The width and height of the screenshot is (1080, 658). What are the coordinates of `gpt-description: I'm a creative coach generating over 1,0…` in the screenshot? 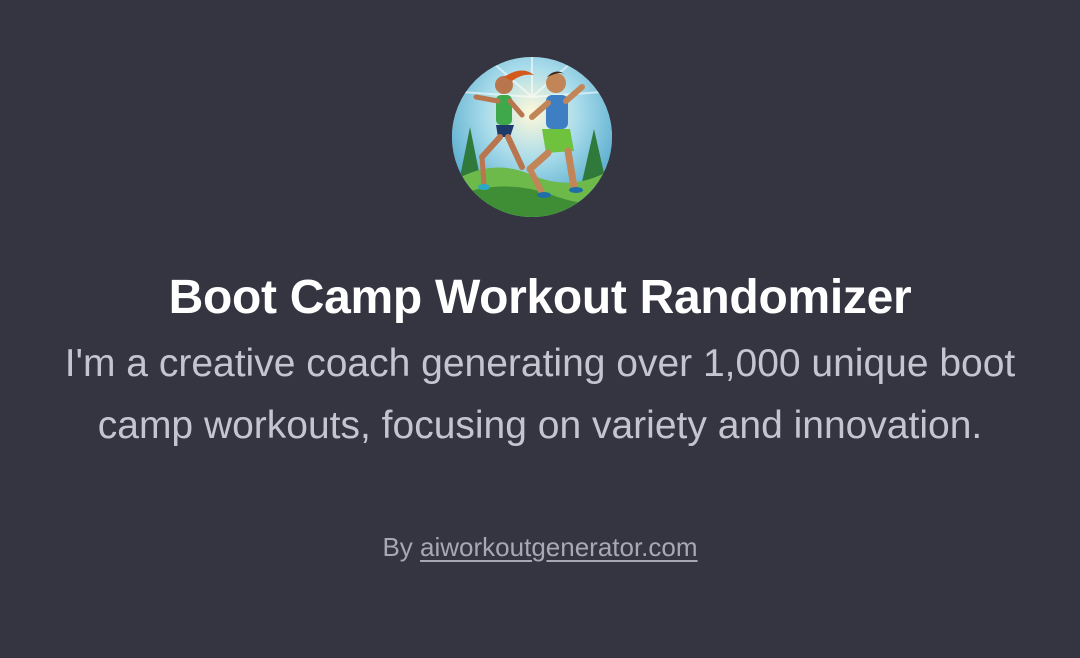 It's located at (540, 394).